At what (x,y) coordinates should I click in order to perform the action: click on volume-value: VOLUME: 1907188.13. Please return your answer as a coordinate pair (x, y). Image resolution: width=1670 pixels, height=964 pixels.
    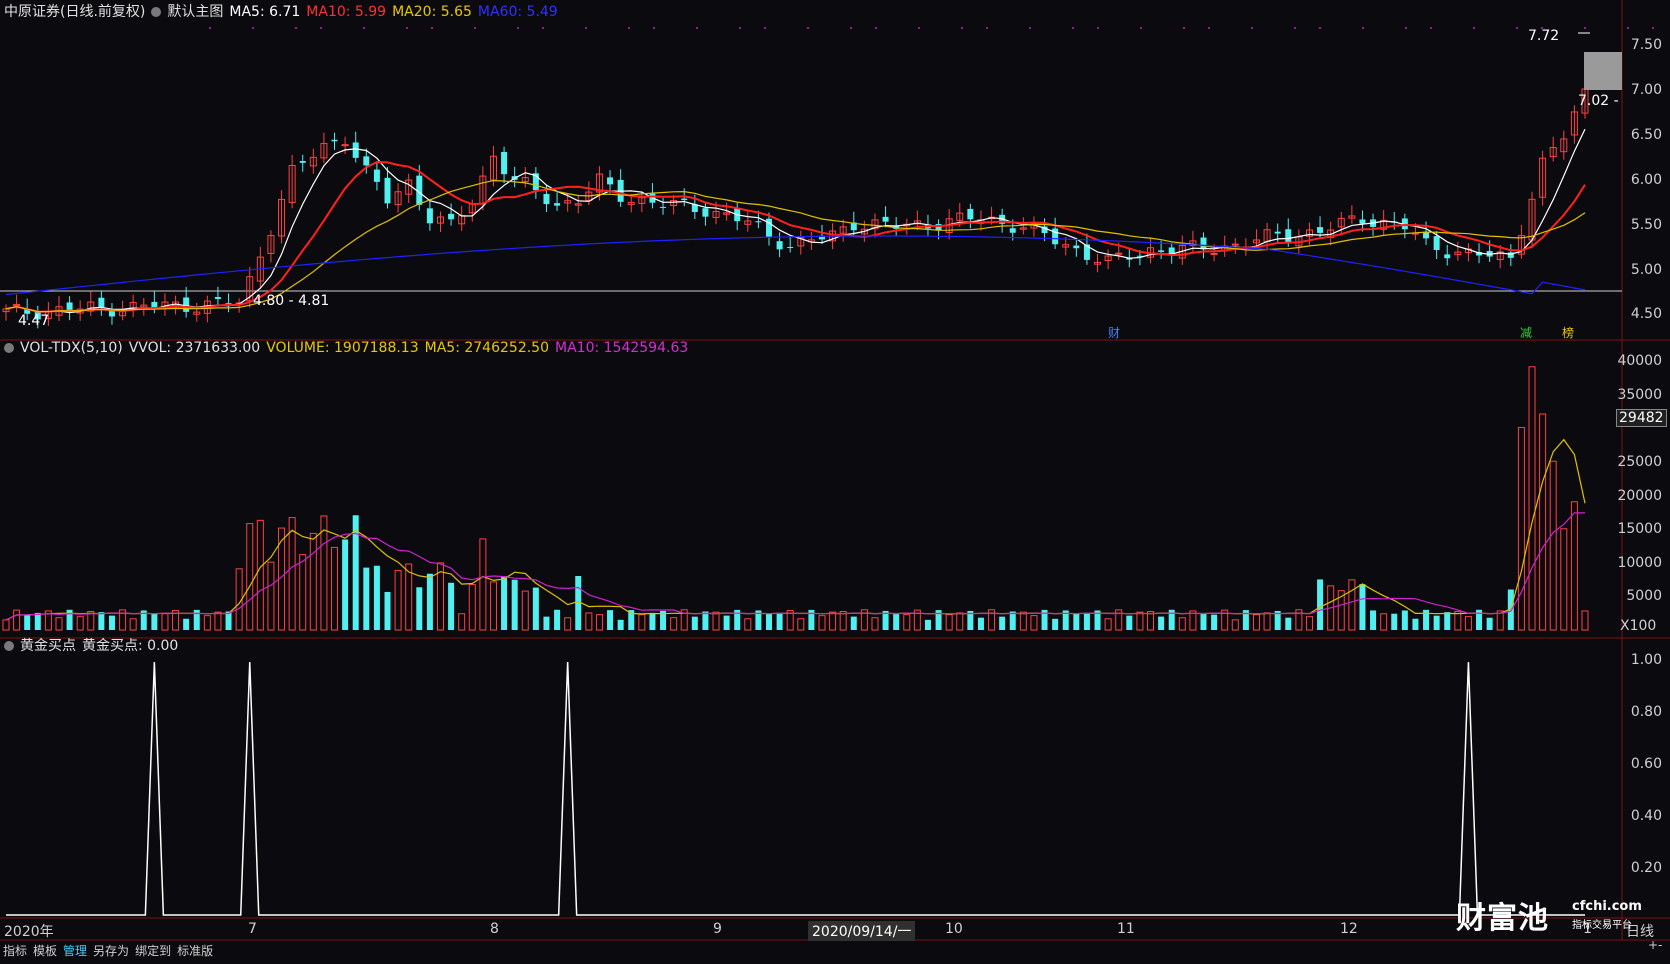
    Looking at the image, I should click on (342, 348).